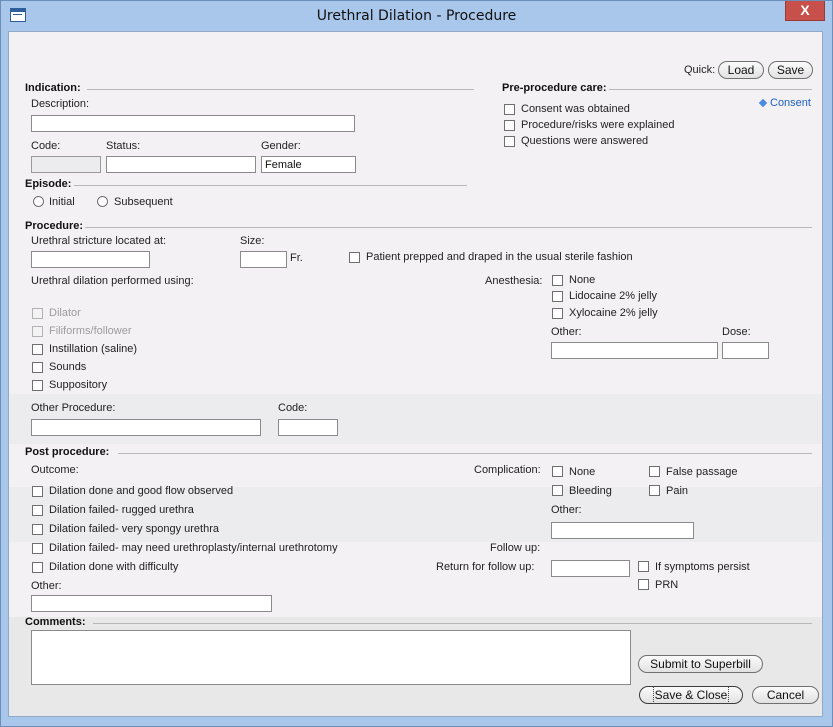 The height and width of the screenshot is (727, 833). What do you see at coordinates (53, 88) in the screenshot?
I see `indication-header: Indication:` at bounding box center [53, 88].